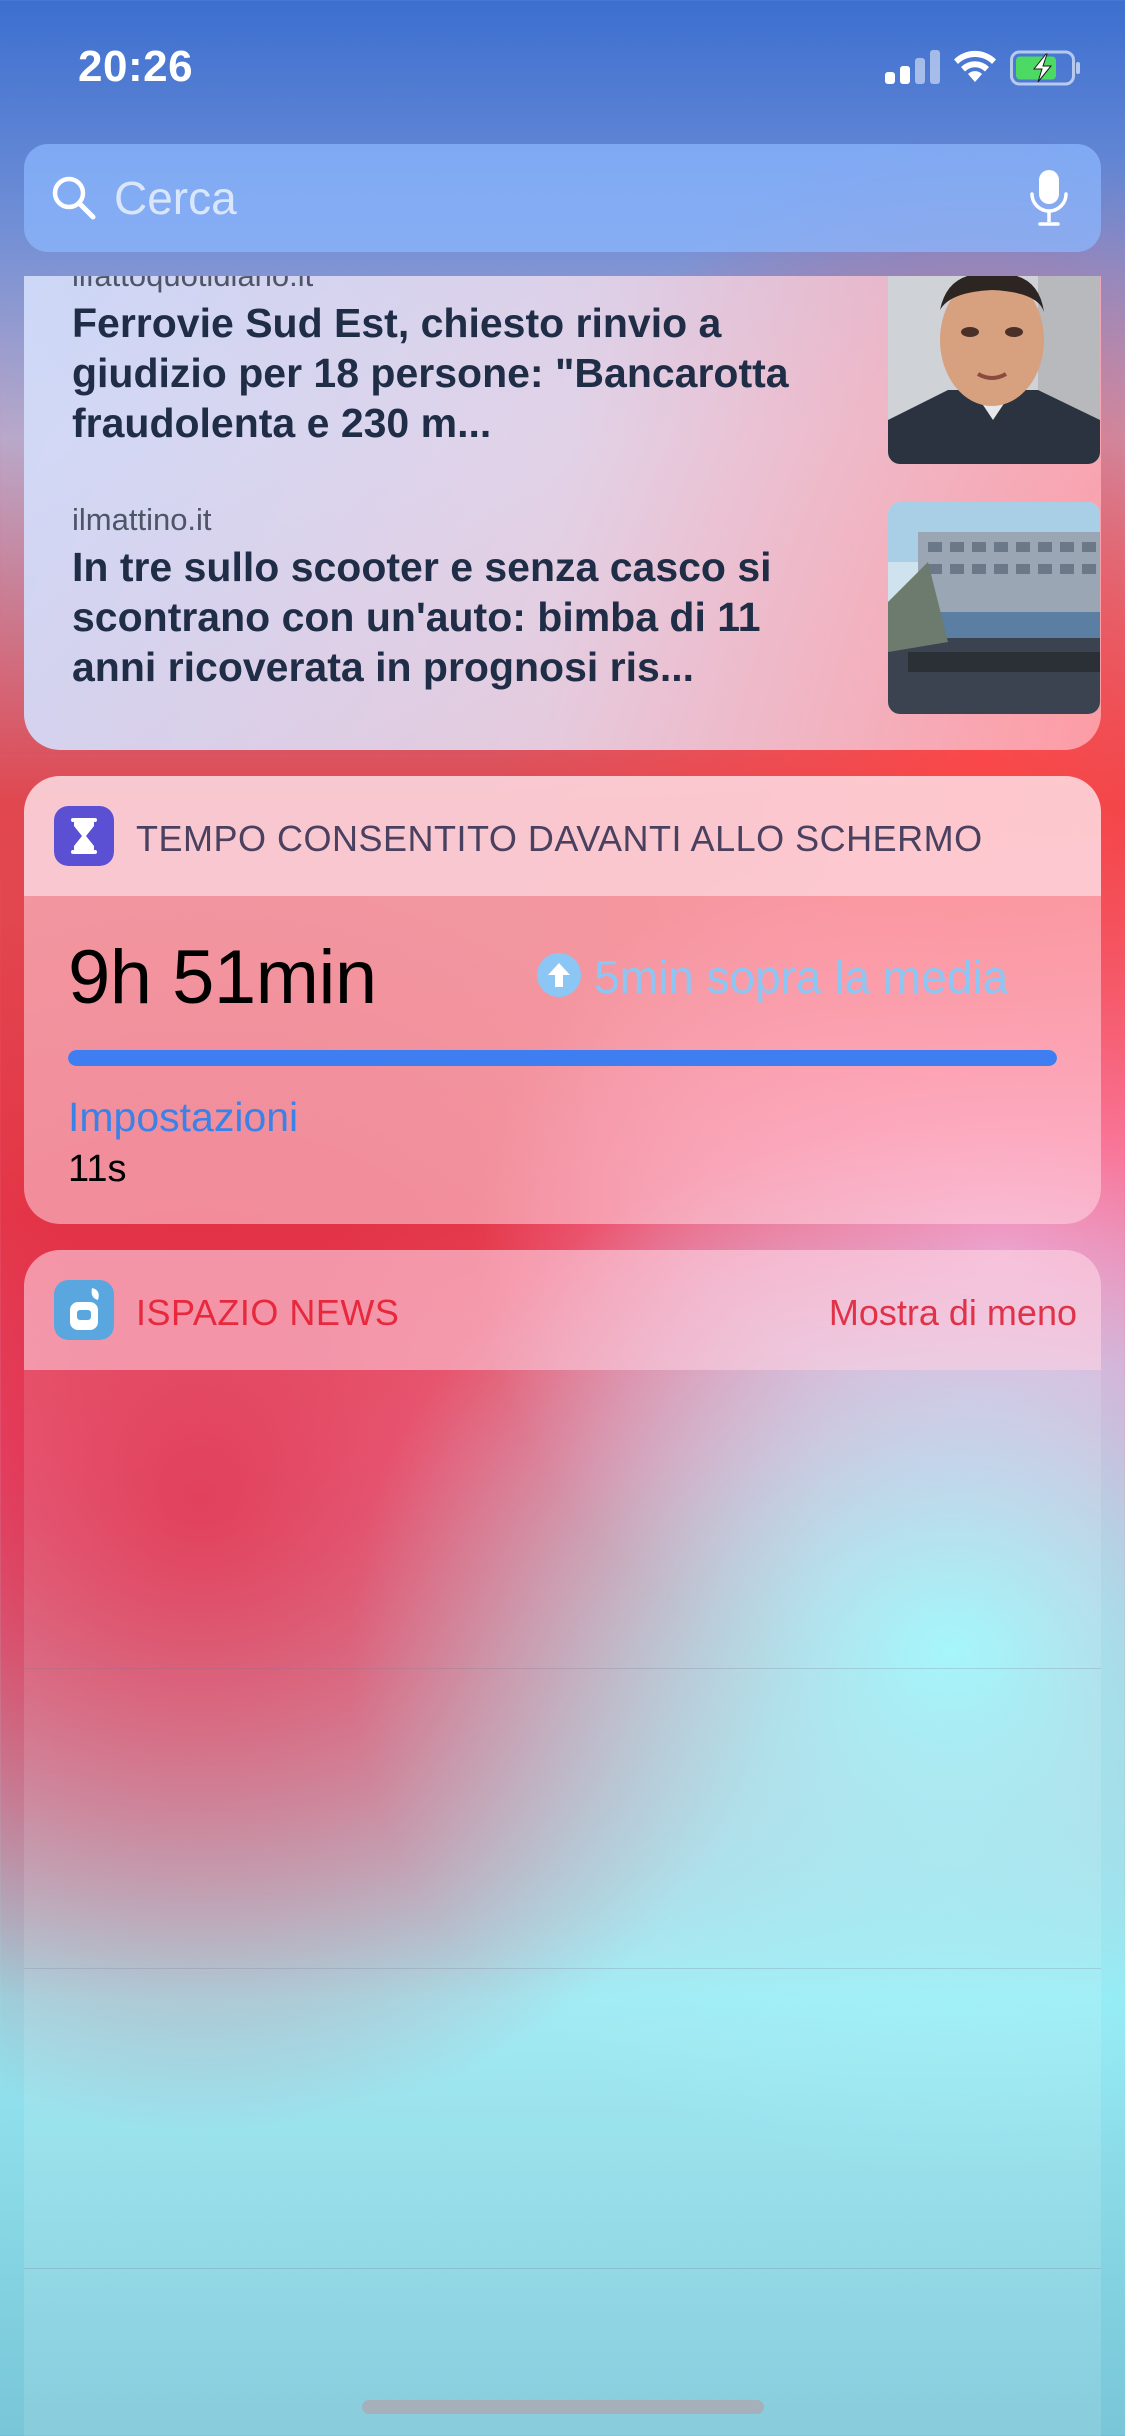  I want to click on widget-title: ISPAZIO NEWS, so click(268, 1312).